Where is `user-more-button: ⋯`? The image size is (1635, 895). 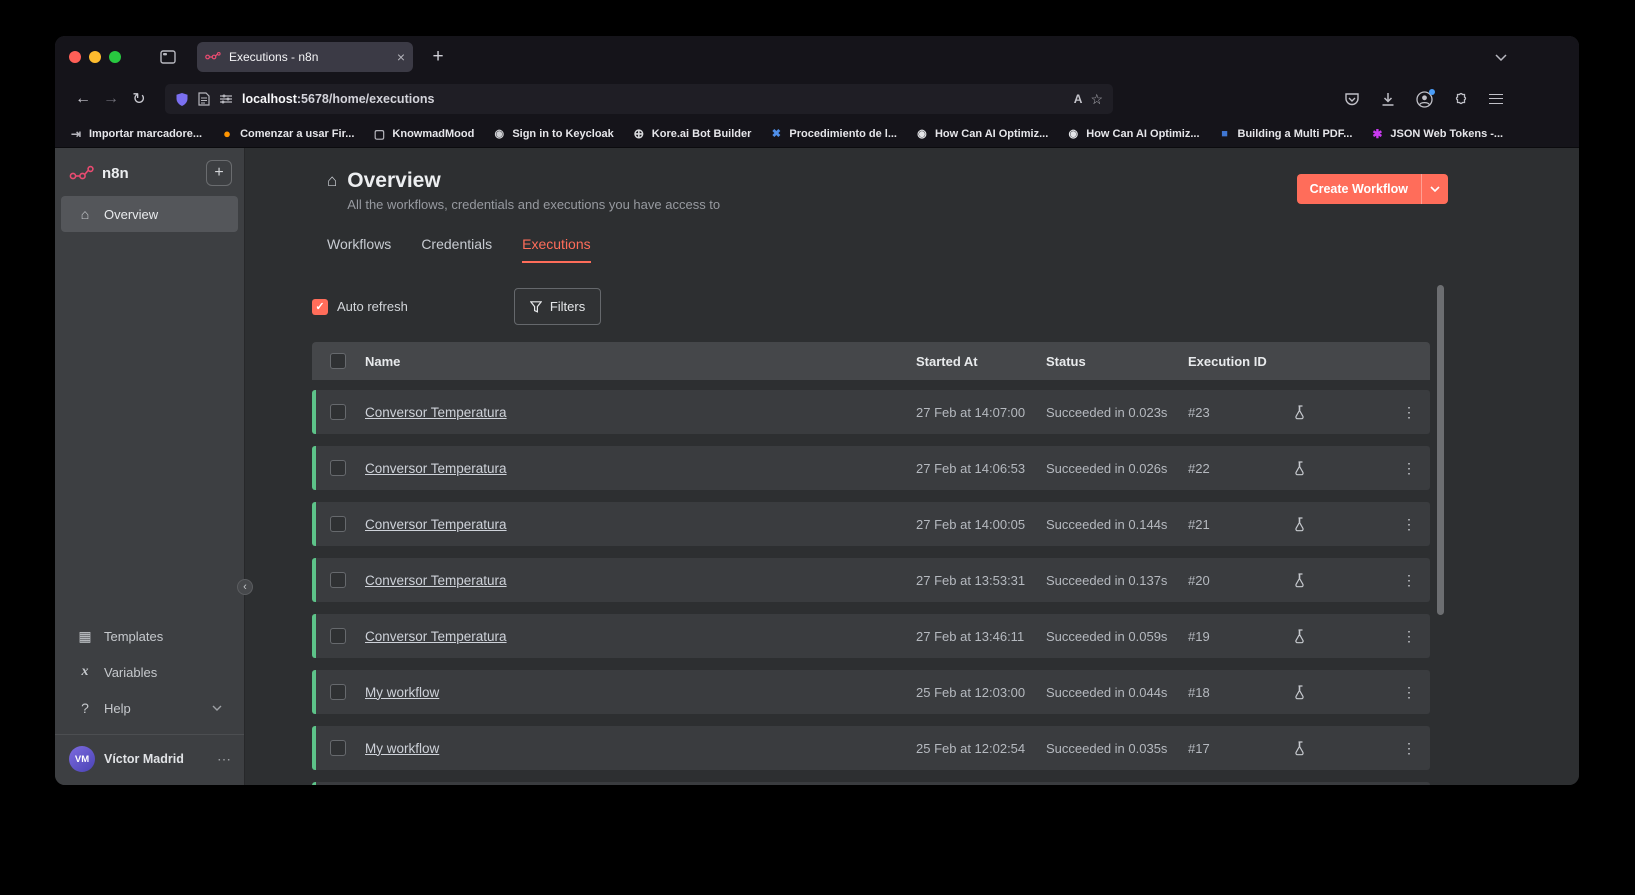 user-more-button: ⋯ is located at coordinates (224, 759).